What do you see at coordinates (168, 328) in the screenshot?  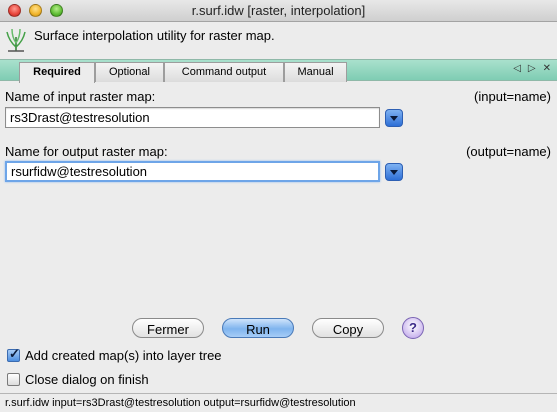 I see `close-button: Fermer` at bounding box center [168, 328].